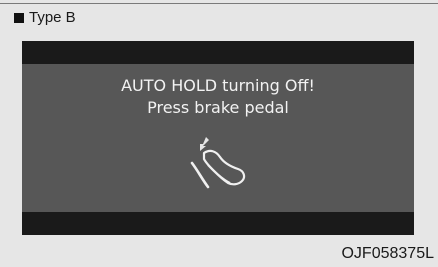  What do you see at coordinates (218, 85) in the screenshot?
I see `message-line-1: AUTO HOLD turning Off!` at bounding box center [218, 85].